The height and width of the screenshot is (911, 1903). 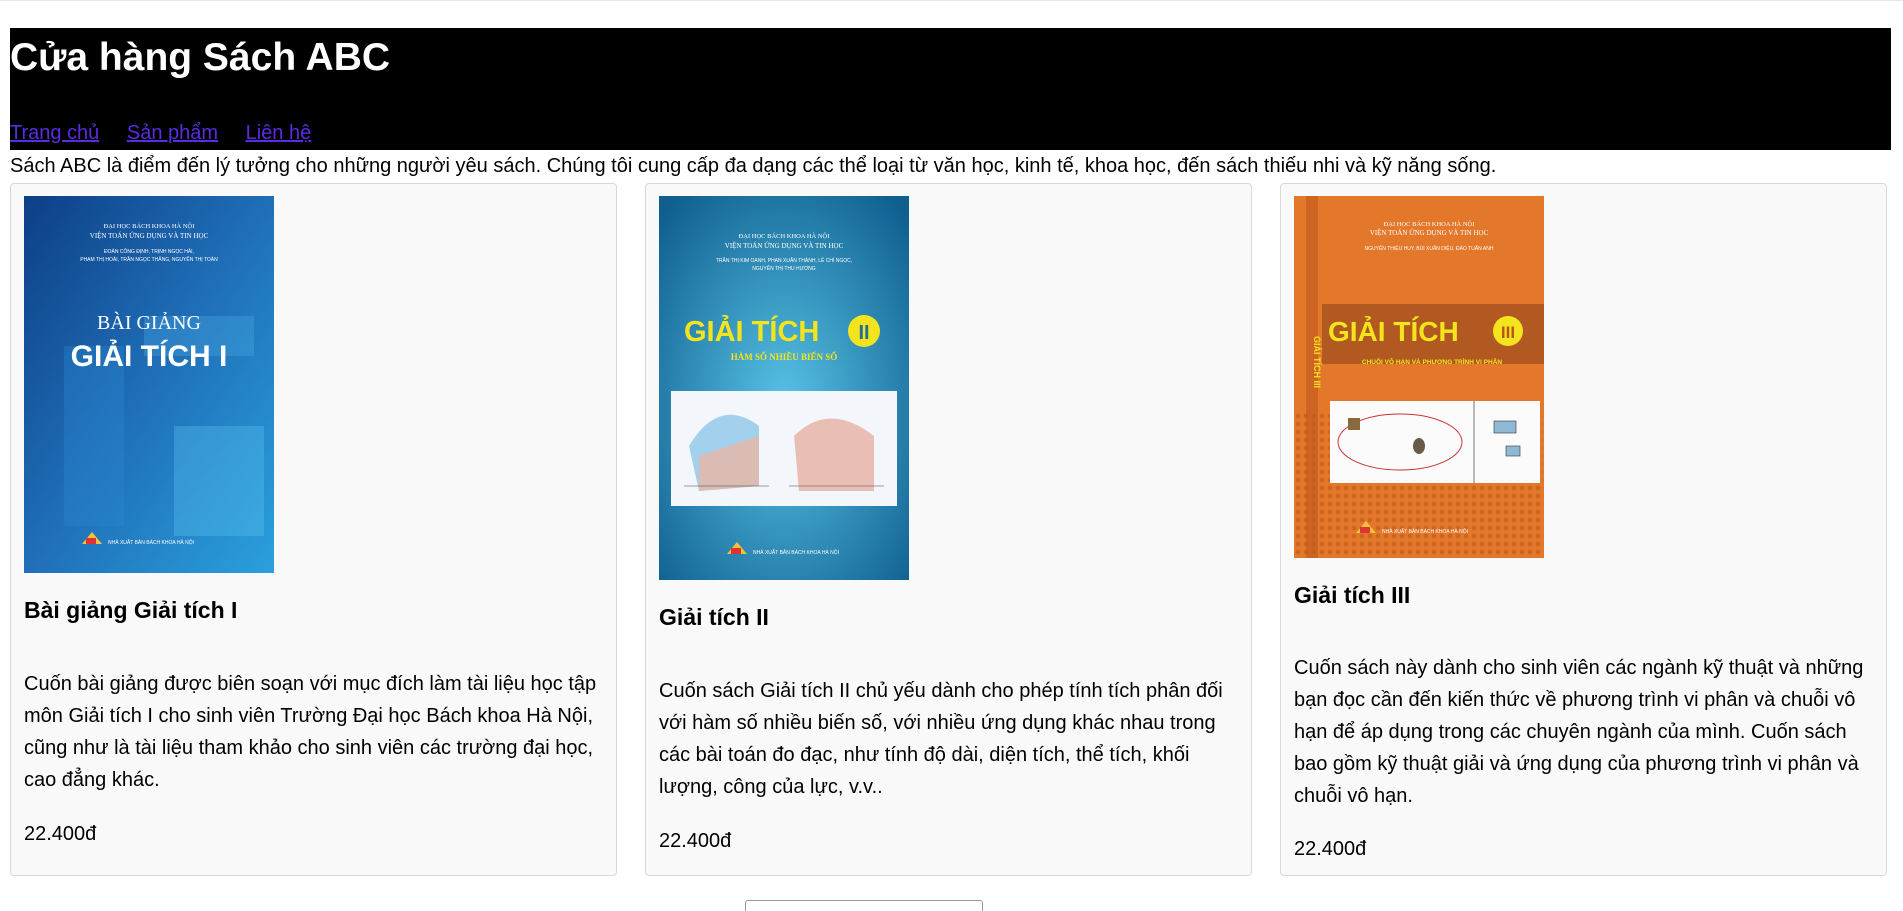 I want to click on nav-link-products: Sản phẩm, so click(x=172, y=133).